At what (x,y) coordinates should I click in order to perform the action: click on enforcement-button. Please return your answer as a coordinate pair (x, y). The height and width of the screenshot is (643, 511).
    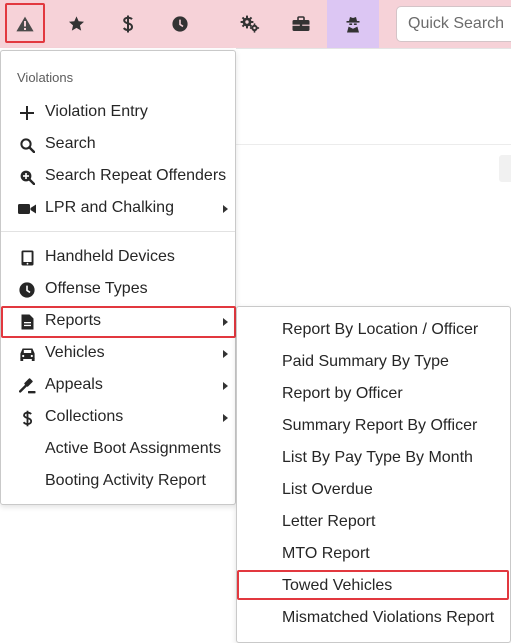
    Looking at the image, I should click on (353, 24).